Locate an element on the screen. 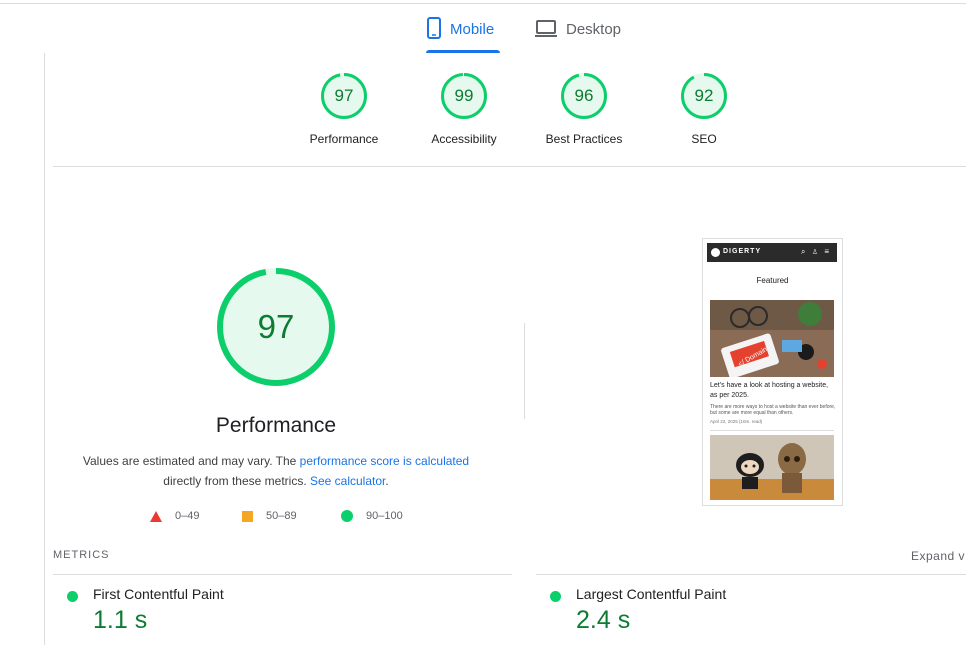  legend-pass: 90–100 is located at coordinates (372, 516).